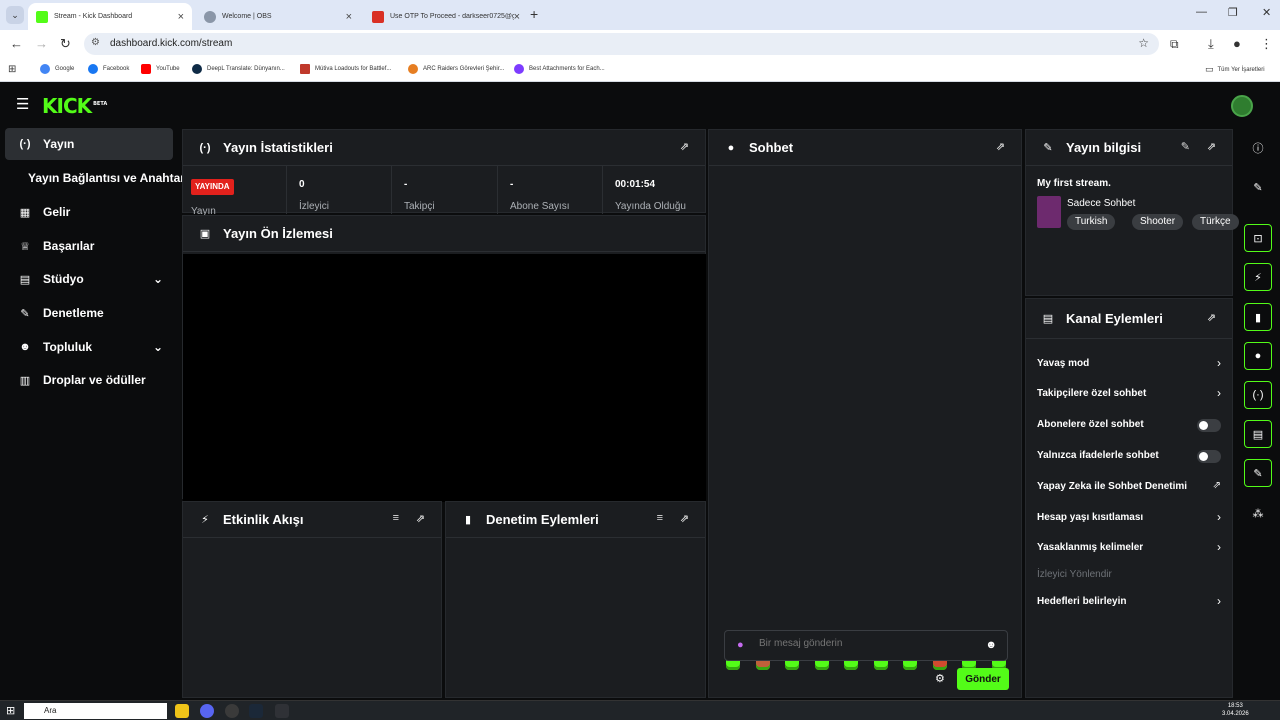 This screenshot has height=720, width=1280. Describe the element at coordinates (869, 643) in the screenshot. I see `chat-message-input` at that location.